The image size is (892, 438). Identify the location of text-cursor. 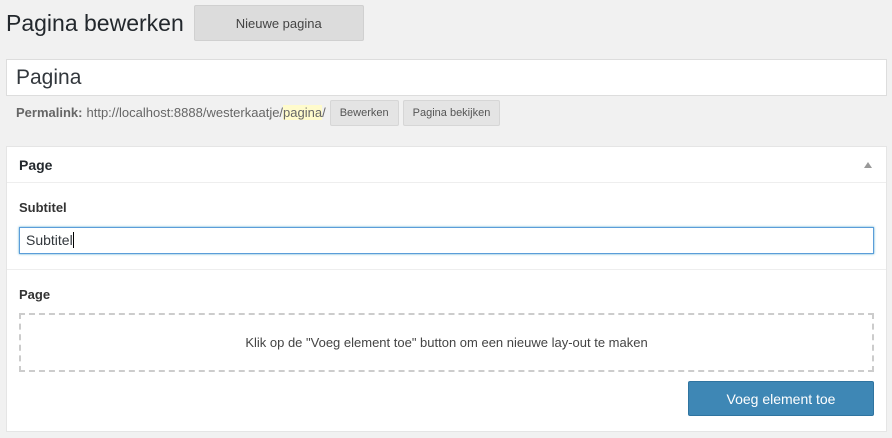
(73, 240).